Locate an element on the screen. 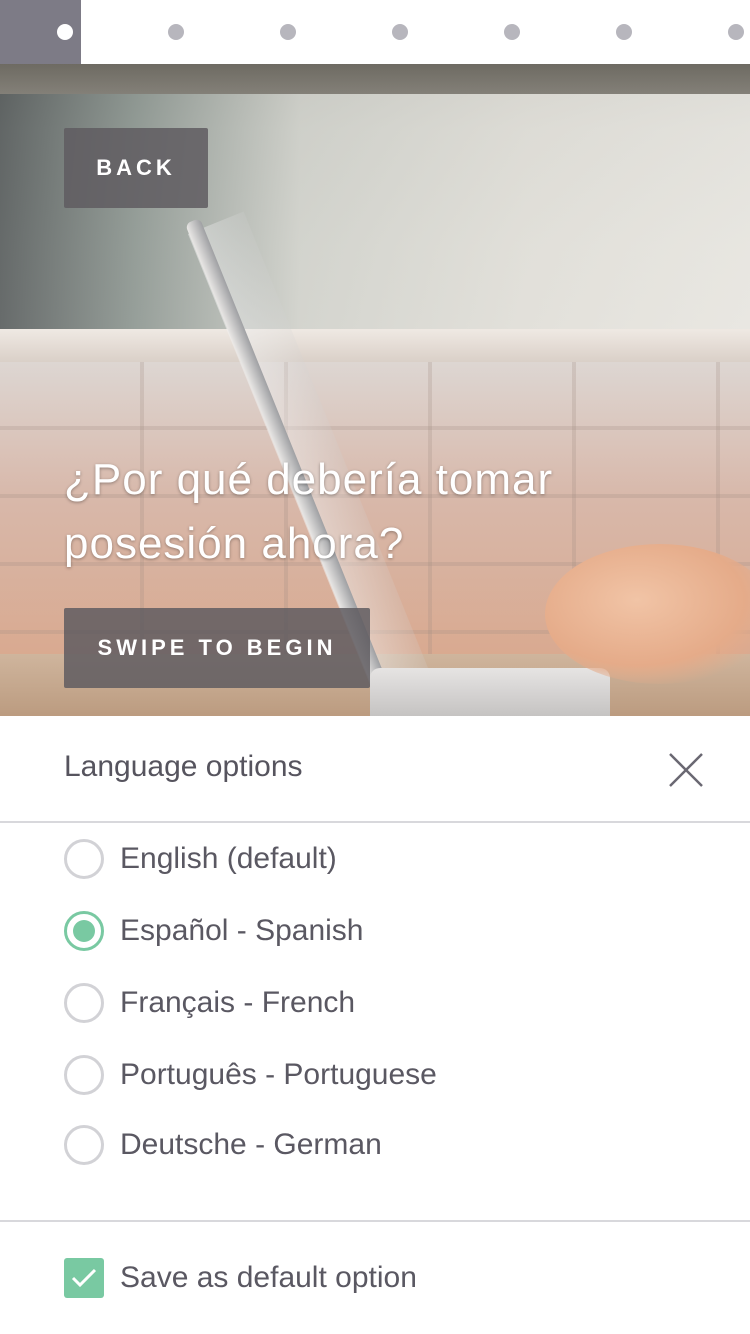  panel-header: Language options is located at coordinates (375, 769).